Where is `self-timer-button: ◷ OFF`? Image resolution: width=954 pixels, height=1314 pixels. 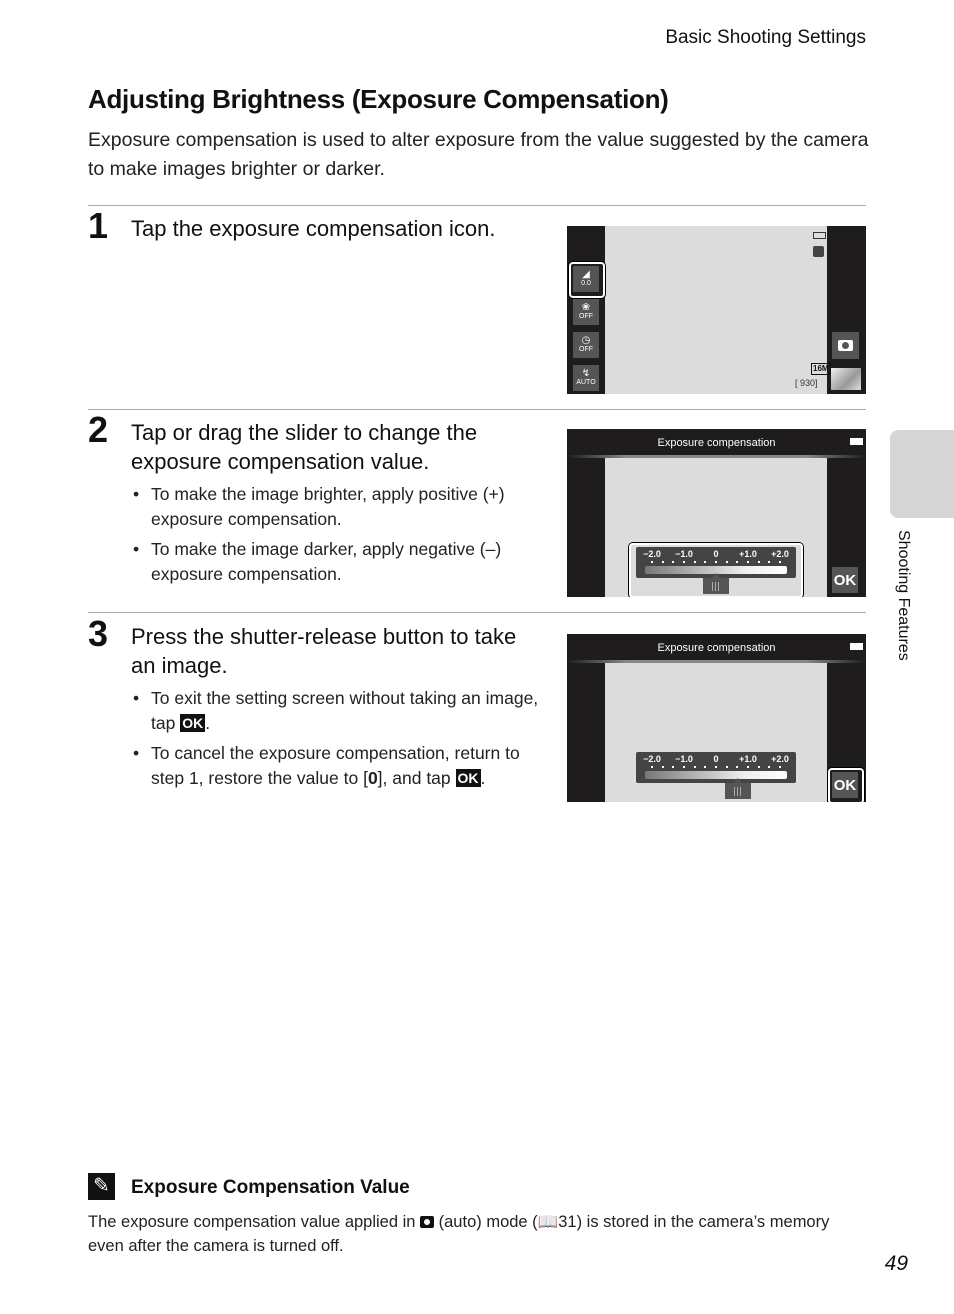
self-timer-button: ◷ OFF is located at coordinates (586, 345).